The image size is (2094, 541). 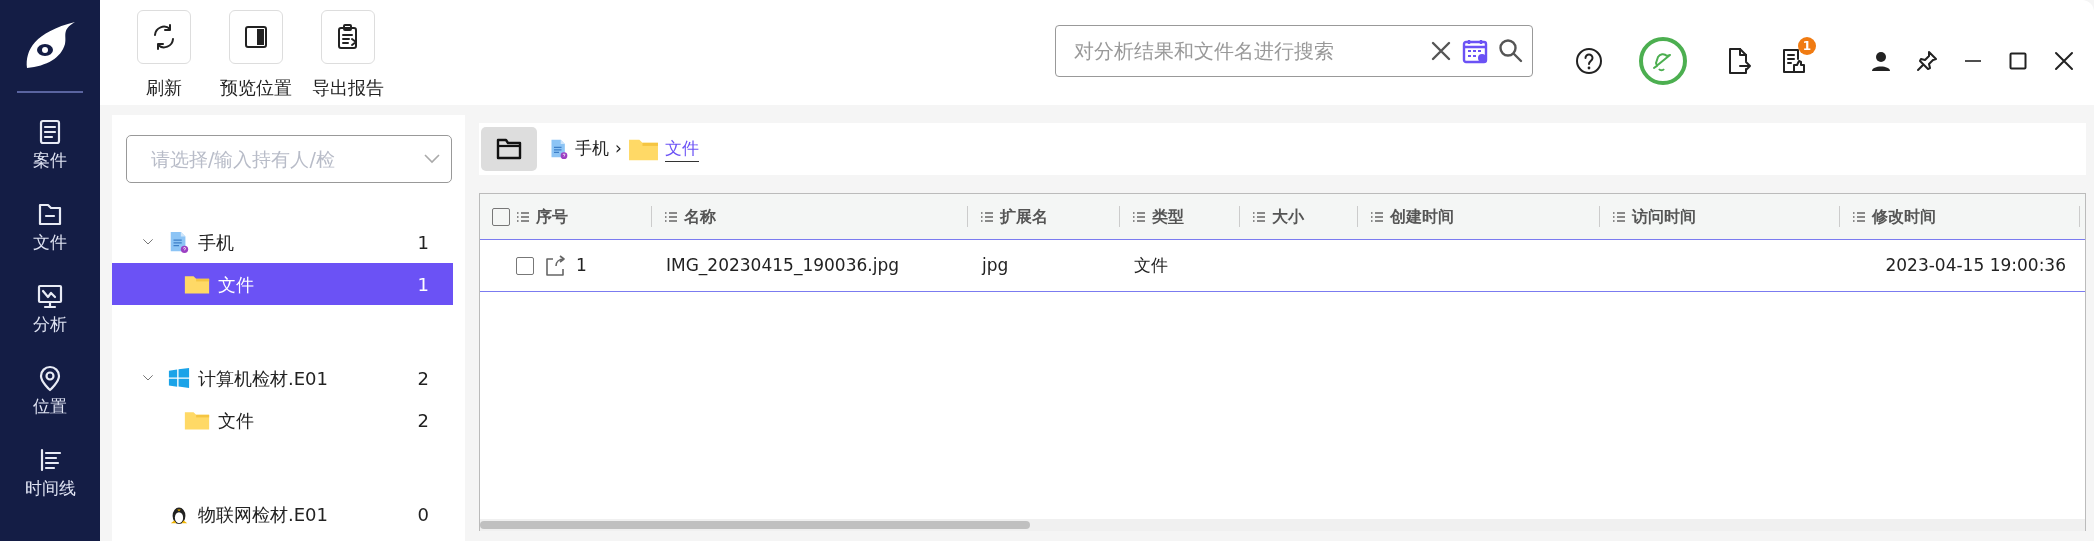 What do you see at coordinates (810, 216) in the screenshot?
I see `column-header: 名称` at bounding box center [810, 216].